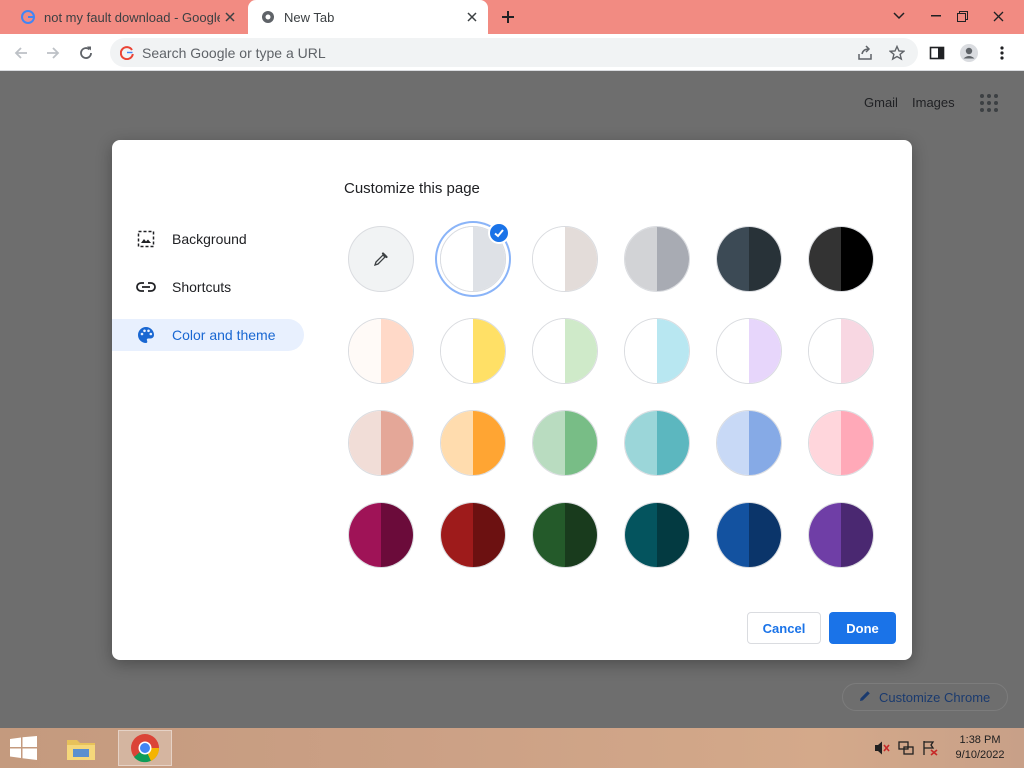 This screenshot has width=1024, height=768. What do you see at coordinates (81, 748) in the screenshot?
I see `file-explorer-icon` at bounding box center [81, 748].